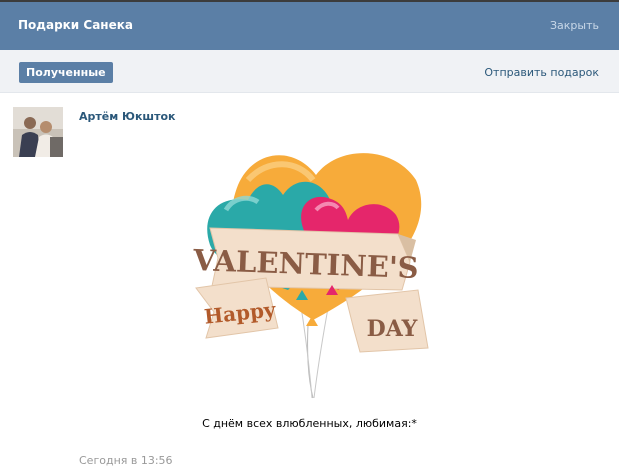  I want to click on avatar-photo, so click(38, 132).